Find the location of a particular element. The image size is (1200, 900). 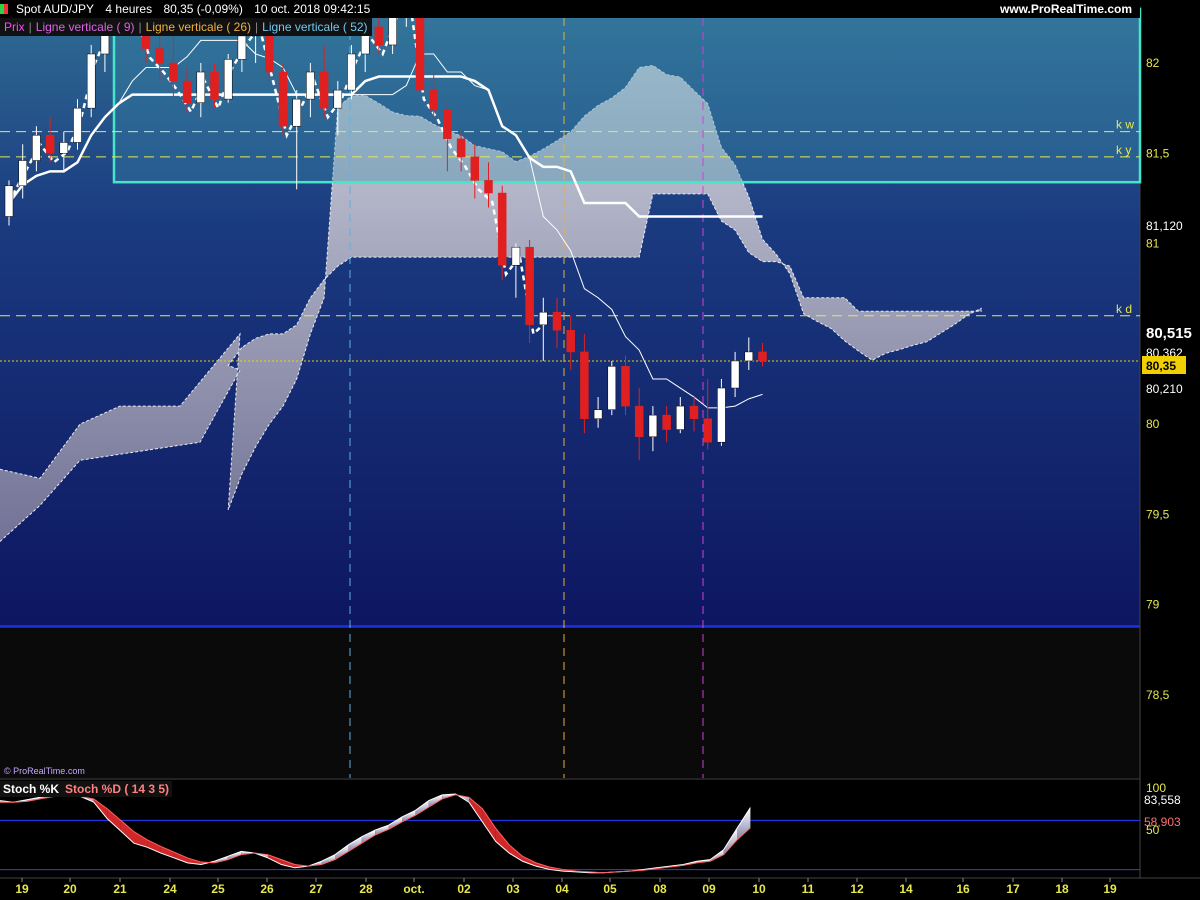

price-label: 80,515 is located at coordinates (1169, 333).